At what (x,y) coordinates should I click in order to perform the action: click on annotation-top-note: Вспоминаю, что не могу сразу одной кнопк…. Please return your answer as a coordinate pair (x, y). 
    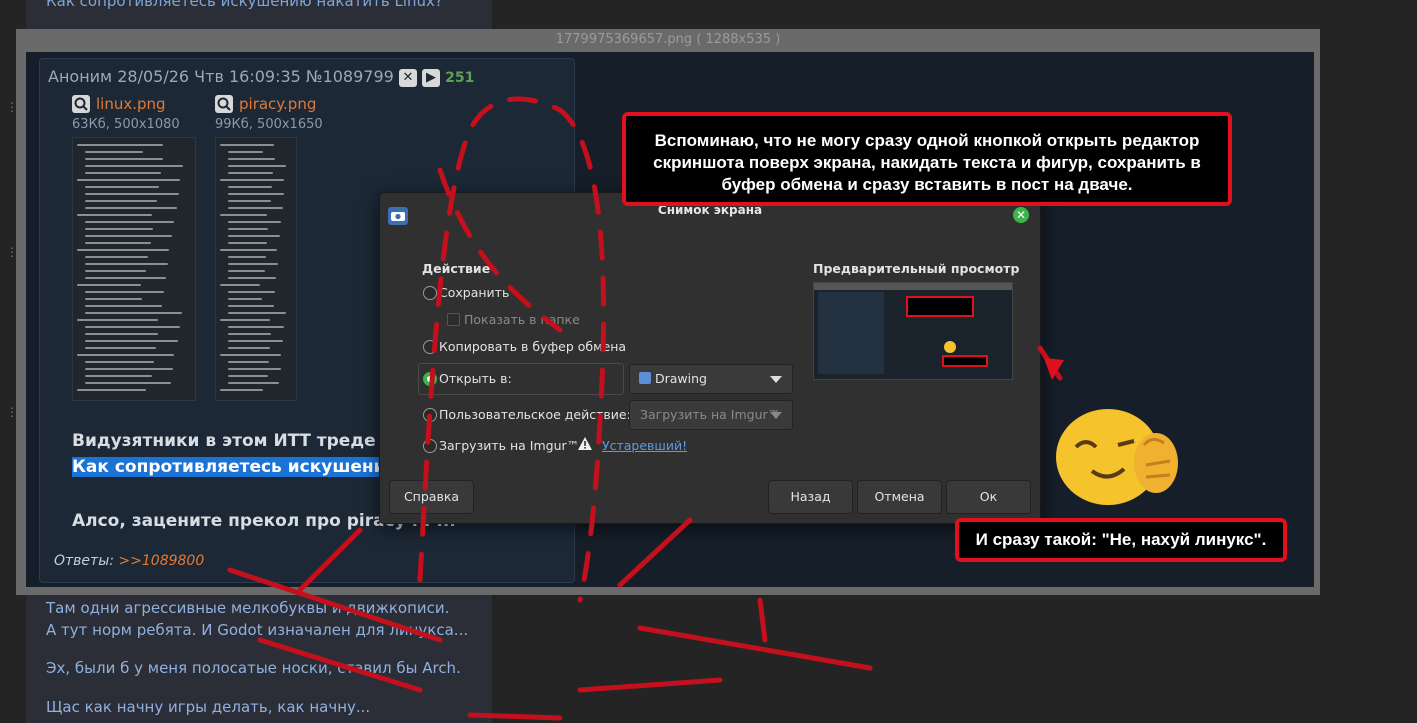
    Looking at the image, I should click on (927, 159).